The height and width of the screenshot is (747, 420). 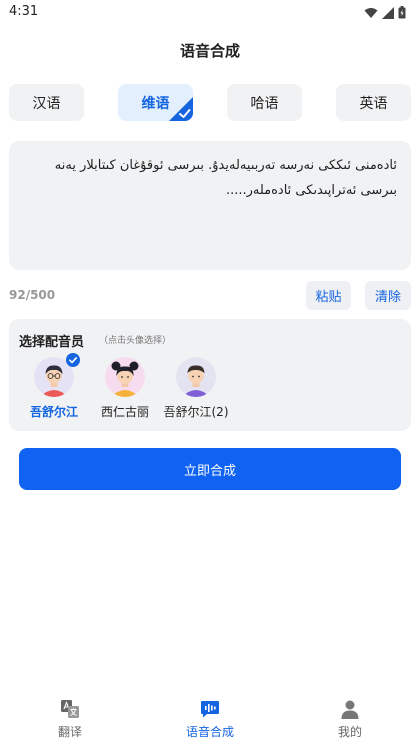 I want to click on battery-icon, so click(x=402, y=12).